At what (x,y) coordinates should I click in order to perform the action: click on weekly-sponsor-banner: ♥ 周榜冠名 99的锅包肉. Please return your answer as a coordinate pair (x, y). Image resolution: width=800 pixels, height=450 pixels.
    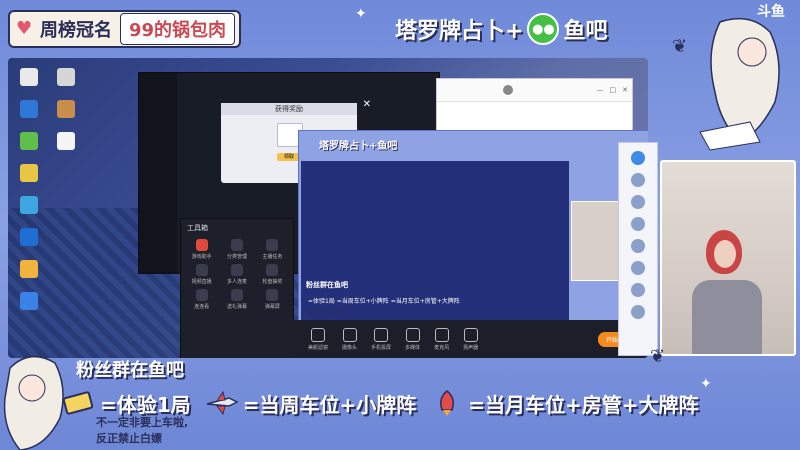
    Looking at the image, I should click on (125, 29).